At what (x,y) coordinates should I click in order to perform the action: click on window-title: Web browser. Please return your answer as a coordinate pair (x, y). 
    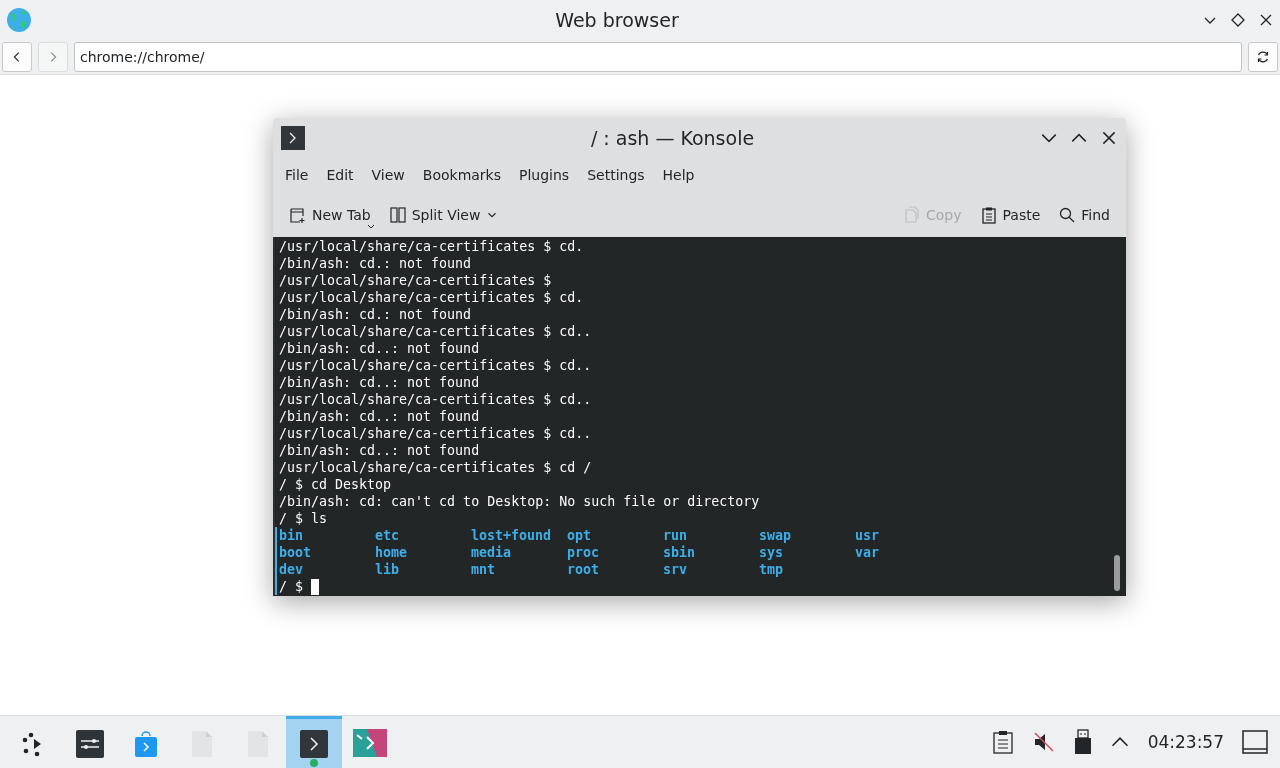
    Looking at the image, I should click on (617, 20).